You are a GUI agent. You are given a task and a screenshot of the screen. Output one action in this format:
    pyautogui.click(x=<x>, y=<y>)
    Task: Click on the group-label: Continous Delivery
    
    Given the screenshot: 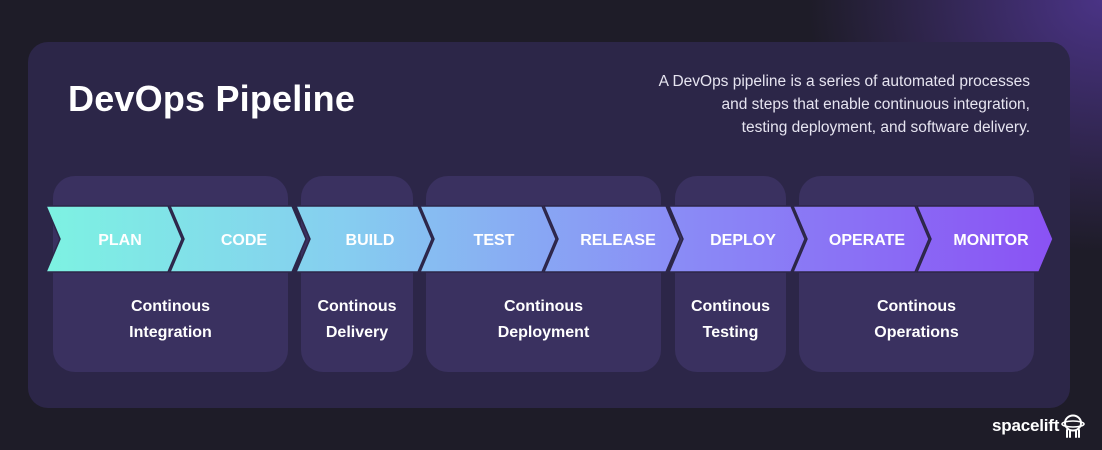 What is the action you would take?
    pyautogui.click(x=357, y=320)
    